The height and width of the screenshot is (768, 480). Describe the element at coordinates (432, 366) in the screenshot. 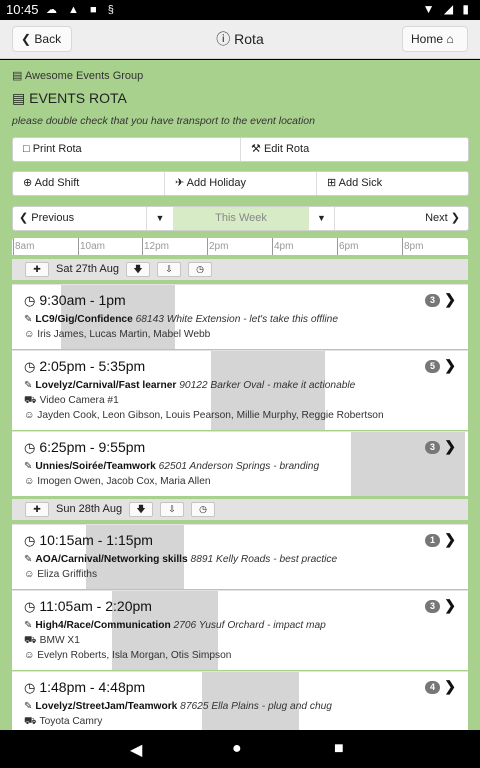

I see `staff-count-badge: 5` at that location.